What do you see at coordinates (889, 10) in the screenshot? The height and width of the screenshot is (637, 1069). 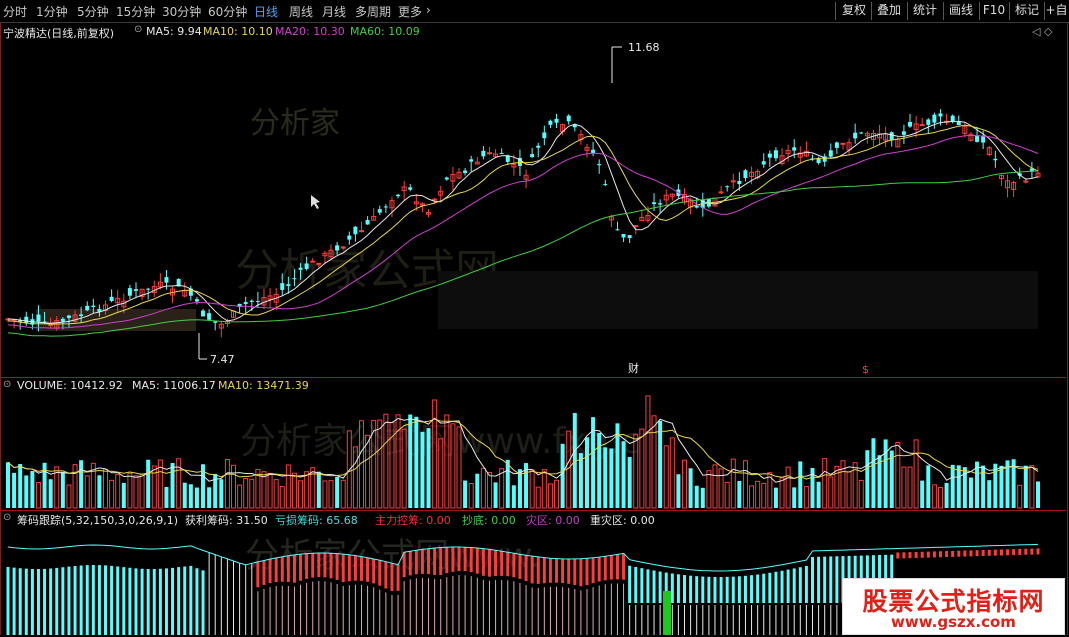 I see `overlay-button: 叠加` at bounding box center [889, 10].